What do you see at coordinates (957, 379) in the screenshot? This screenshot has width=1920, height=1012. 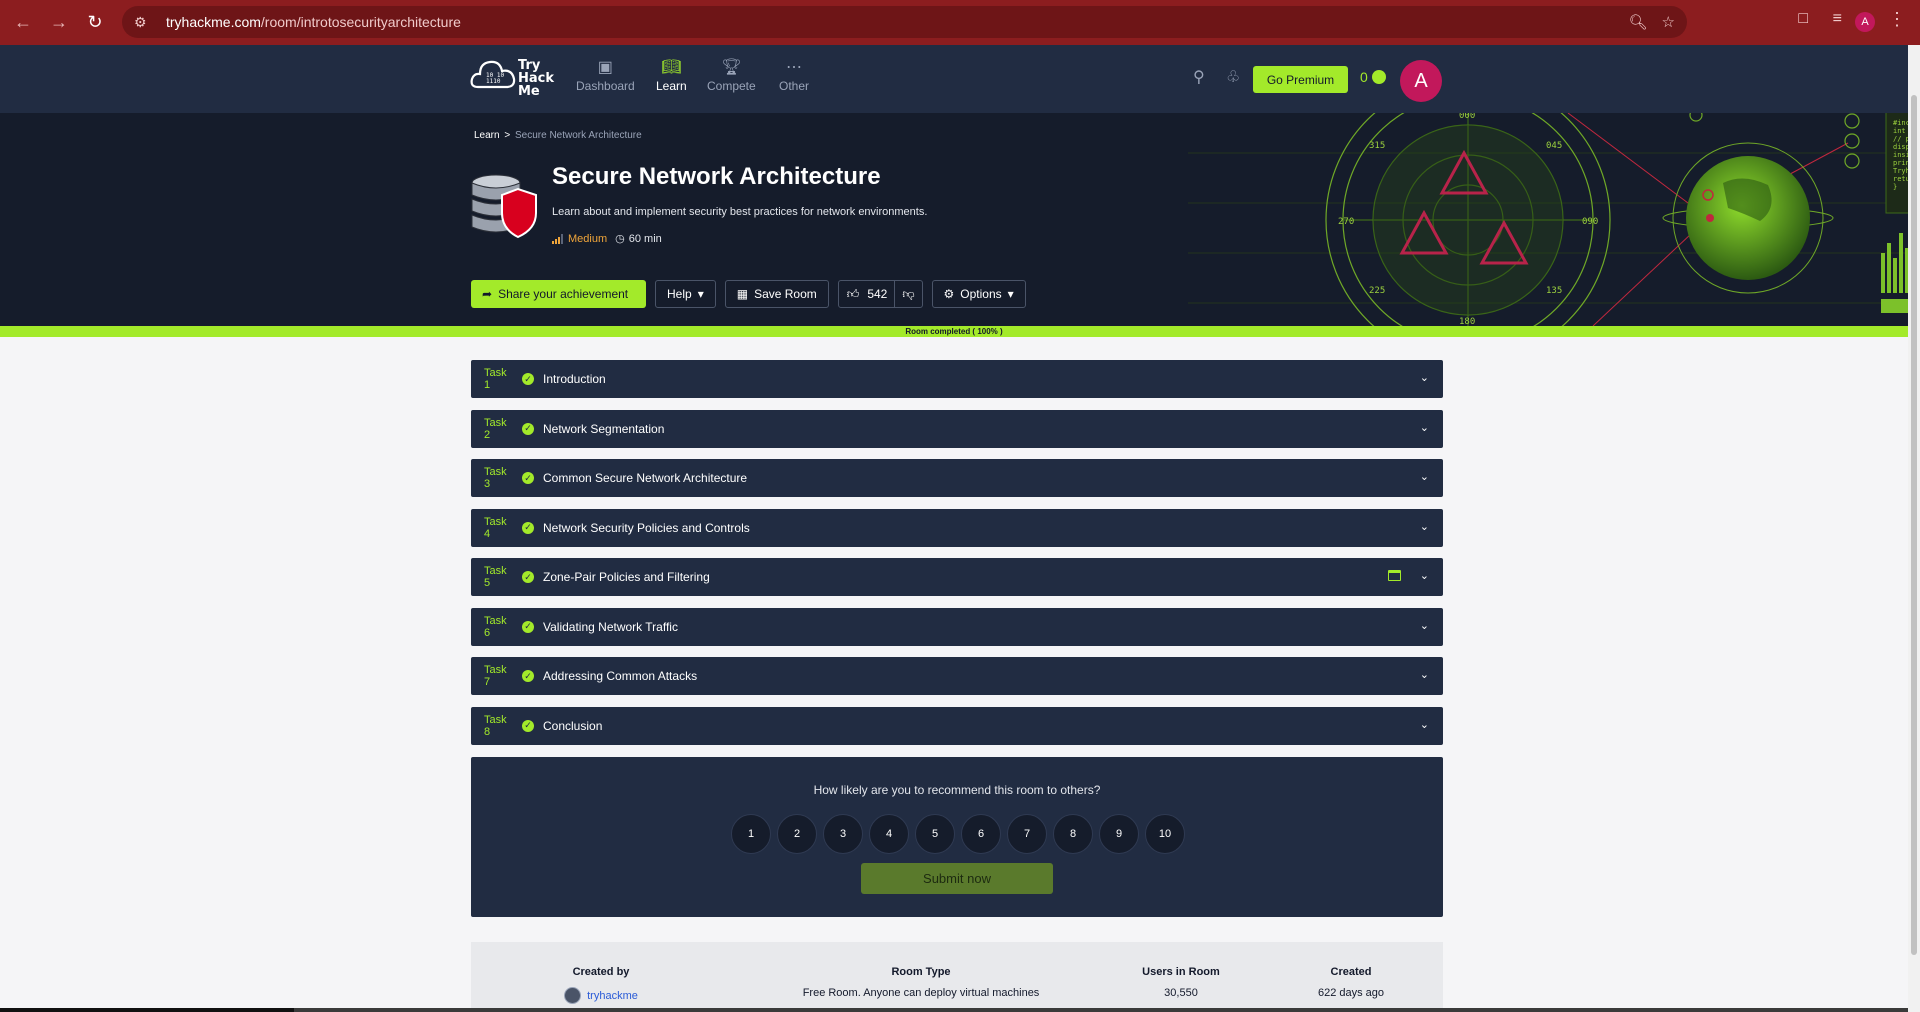 I see `task-row: Task 1 ✓ Introduction ⌄` at bounding box center [957, 379].